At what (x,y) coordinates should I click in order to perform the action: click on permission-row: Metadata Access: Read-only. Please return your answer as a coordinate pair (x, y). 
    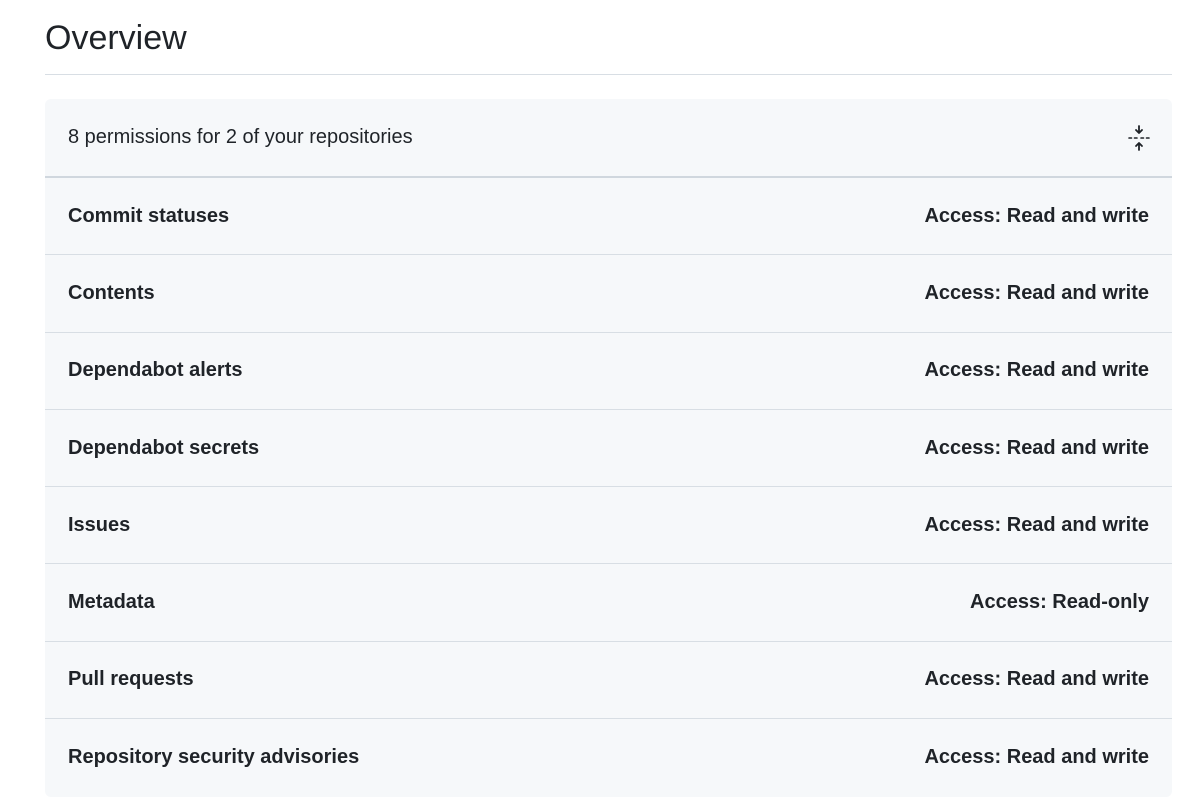
    Looking at the image, I should click on (608, 603).